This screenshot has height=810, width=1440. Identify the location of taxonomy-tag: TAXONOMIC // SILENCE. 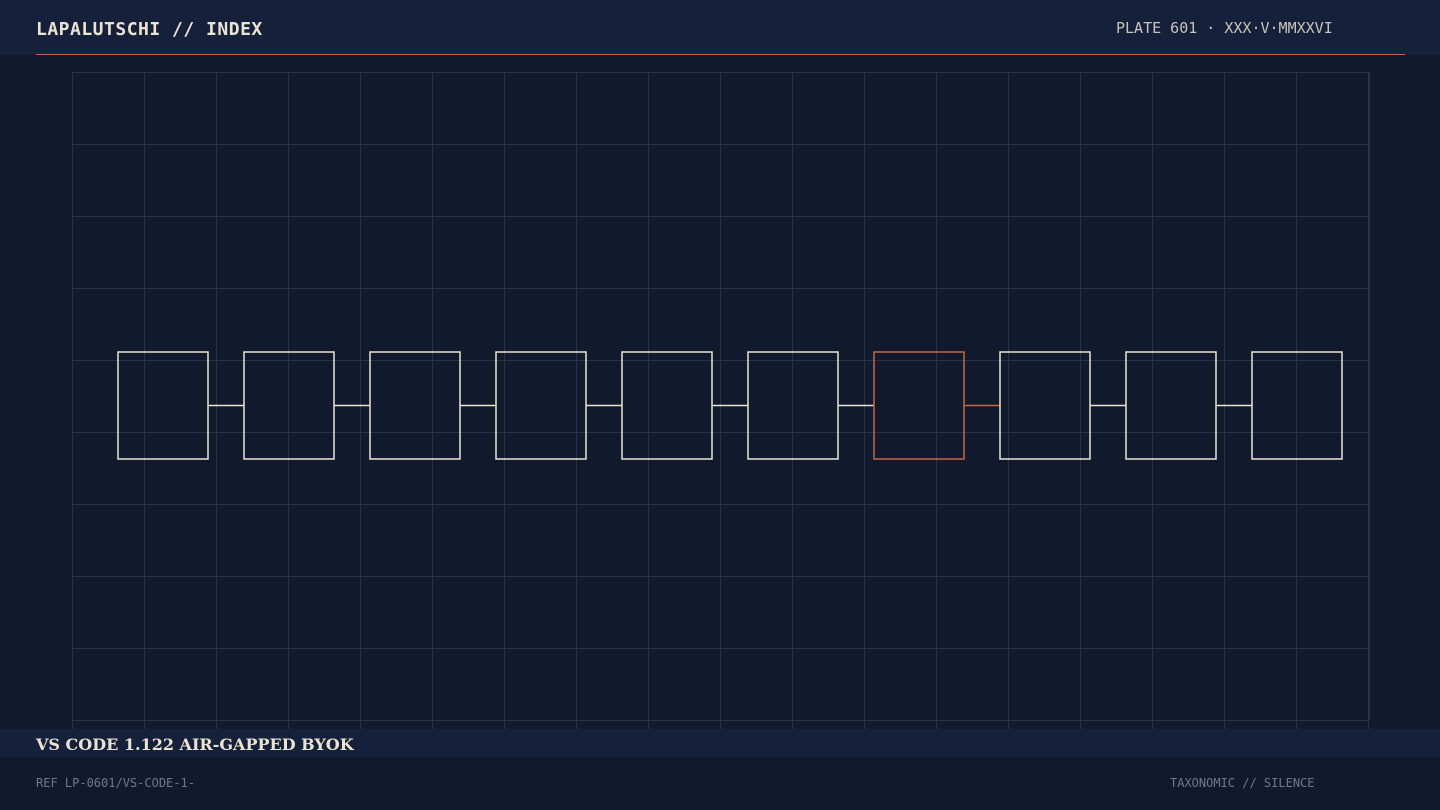
(1242, 783).